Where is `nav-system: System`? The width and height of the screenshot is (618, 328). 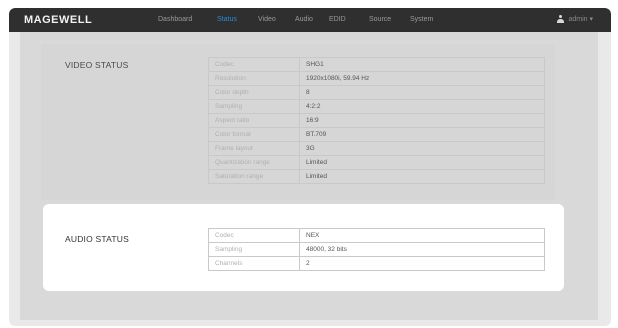
nav-system: System is located at coordinates (421, 19).